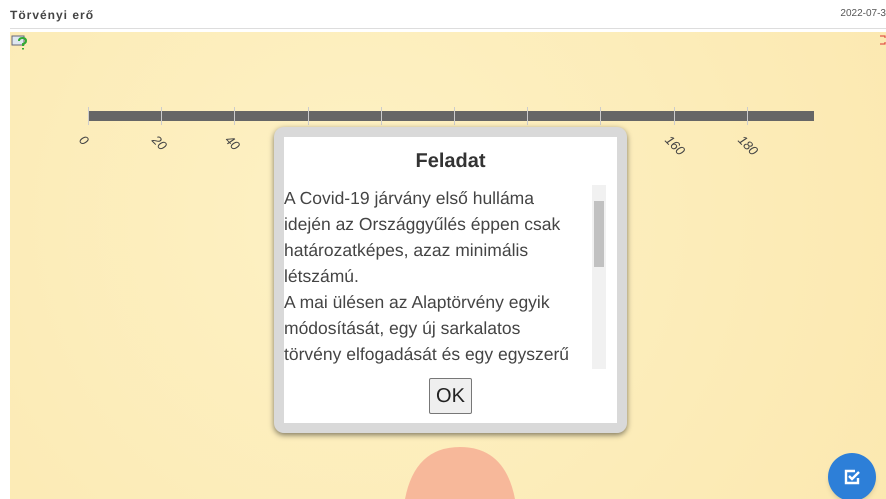  I want to click on checkbox-icon, so click(852, 477).